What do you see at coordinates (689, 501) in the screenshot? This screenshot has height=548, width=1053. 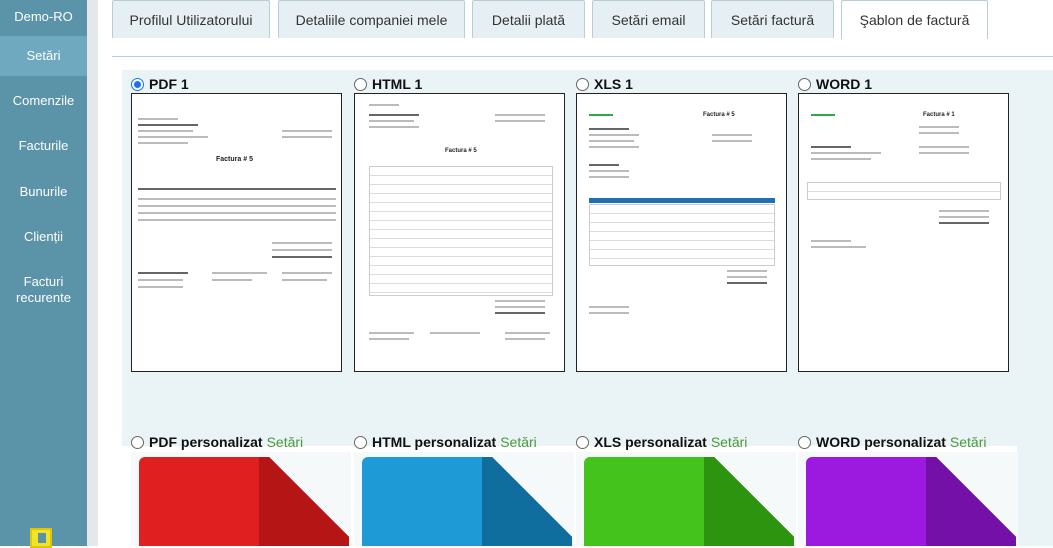 I see `xls-document-shape` at bounding box center [689, 501].